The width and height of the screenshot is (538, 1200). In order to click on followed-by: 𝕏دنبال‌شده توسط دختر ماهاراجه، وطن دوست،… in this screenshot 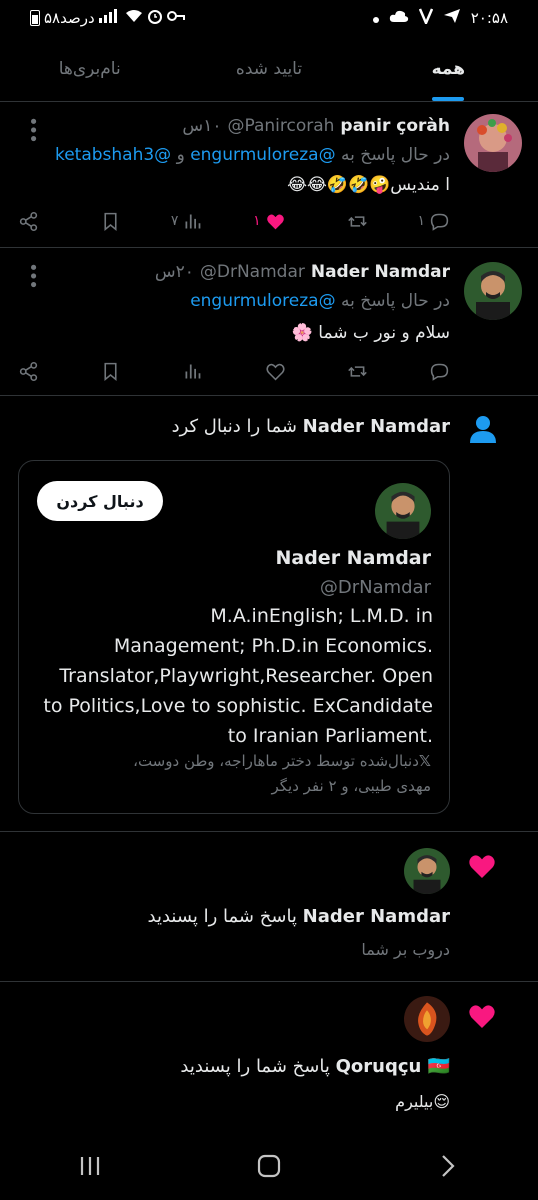, I will do `click(231, 774)`.